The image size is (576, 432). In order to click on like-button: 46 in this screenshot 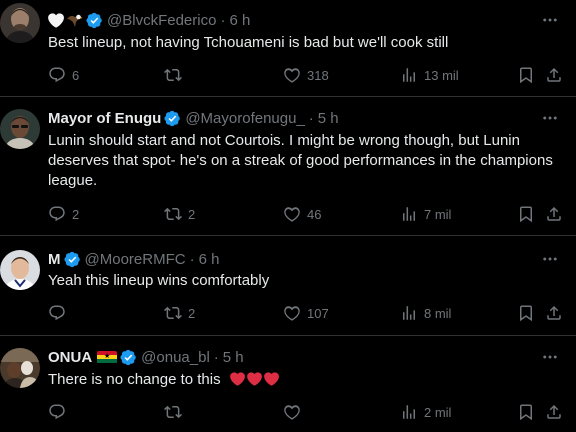, I will do `click(302, 214)`.